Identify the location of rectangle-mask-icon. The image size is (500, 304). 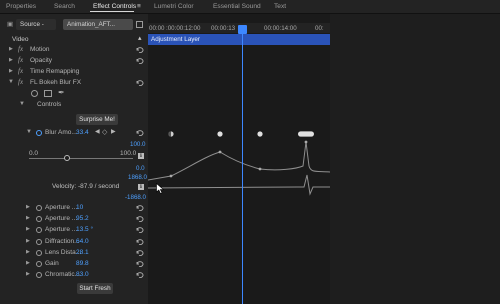
(48, 93).